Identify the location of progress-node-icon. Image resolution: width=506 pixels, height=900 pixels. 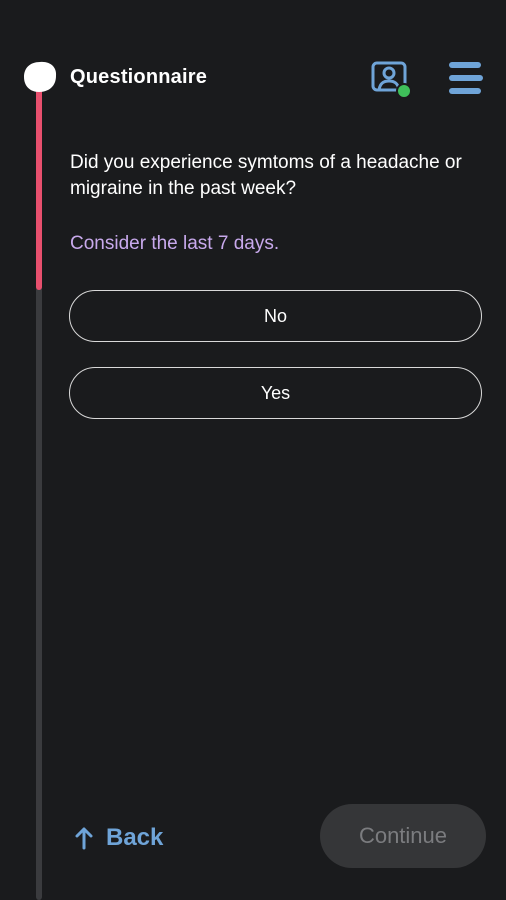
(40, 76).